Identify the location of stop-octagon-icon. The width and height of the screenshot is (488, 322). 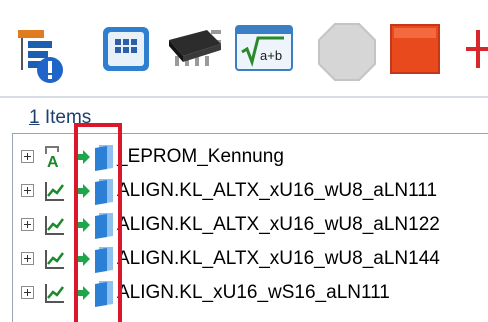
(347, 52).